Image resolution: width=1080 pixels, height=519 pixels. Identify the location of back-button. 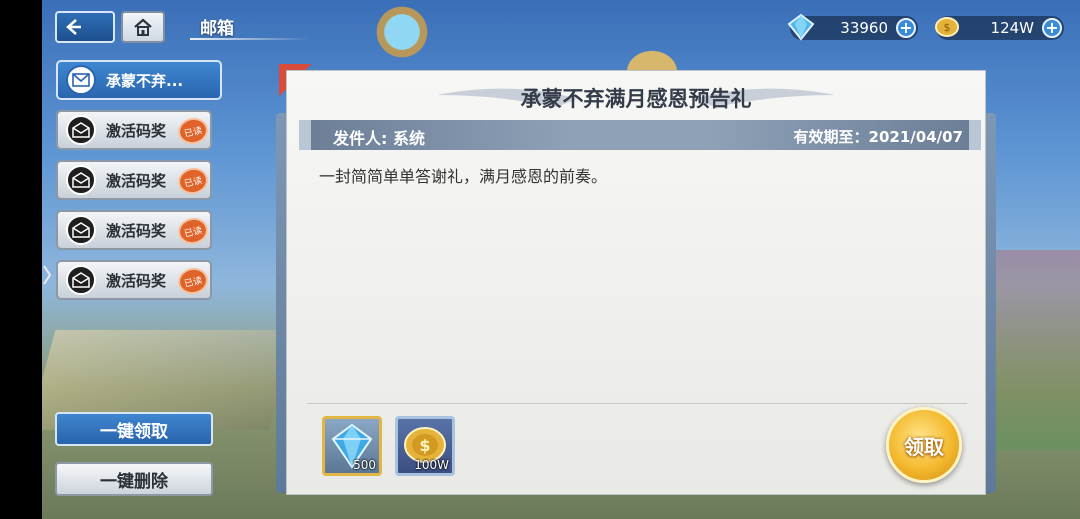
(85, 27).